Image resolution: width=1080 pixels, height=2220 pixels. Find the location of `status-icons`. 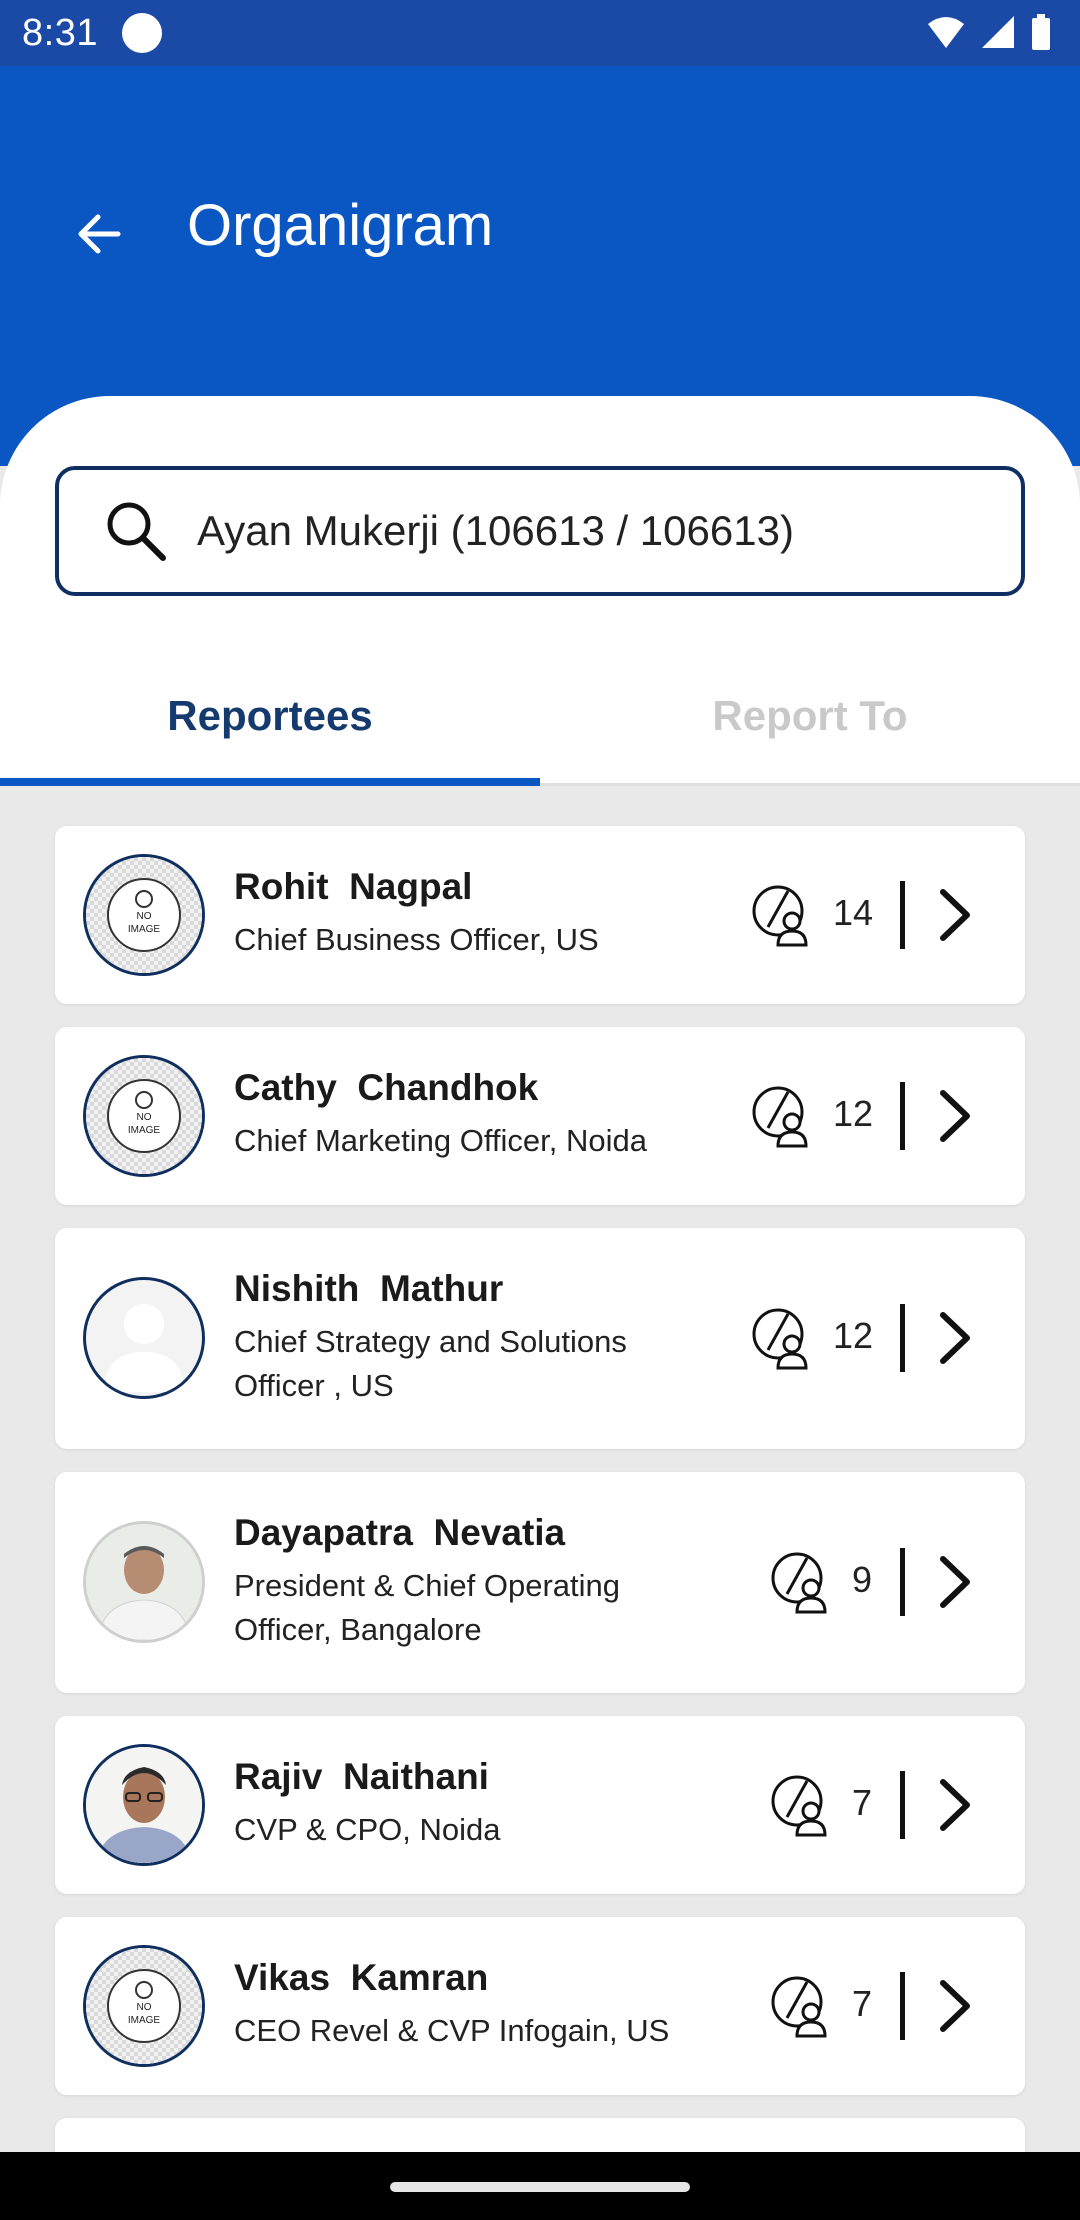

status-icons is located at coordinates (989, 32).